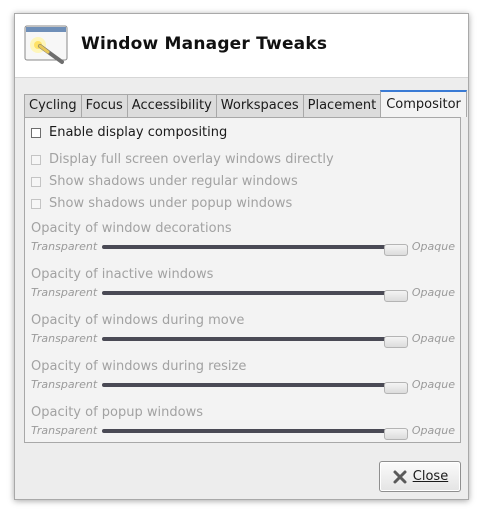 Image resolution: width=484 pixels, height=515 pixels. What do you see at coordinates (259, 105) in the screenshot?
I see `tab-workspaces: Workspaces` at bounding box center [259, 105].